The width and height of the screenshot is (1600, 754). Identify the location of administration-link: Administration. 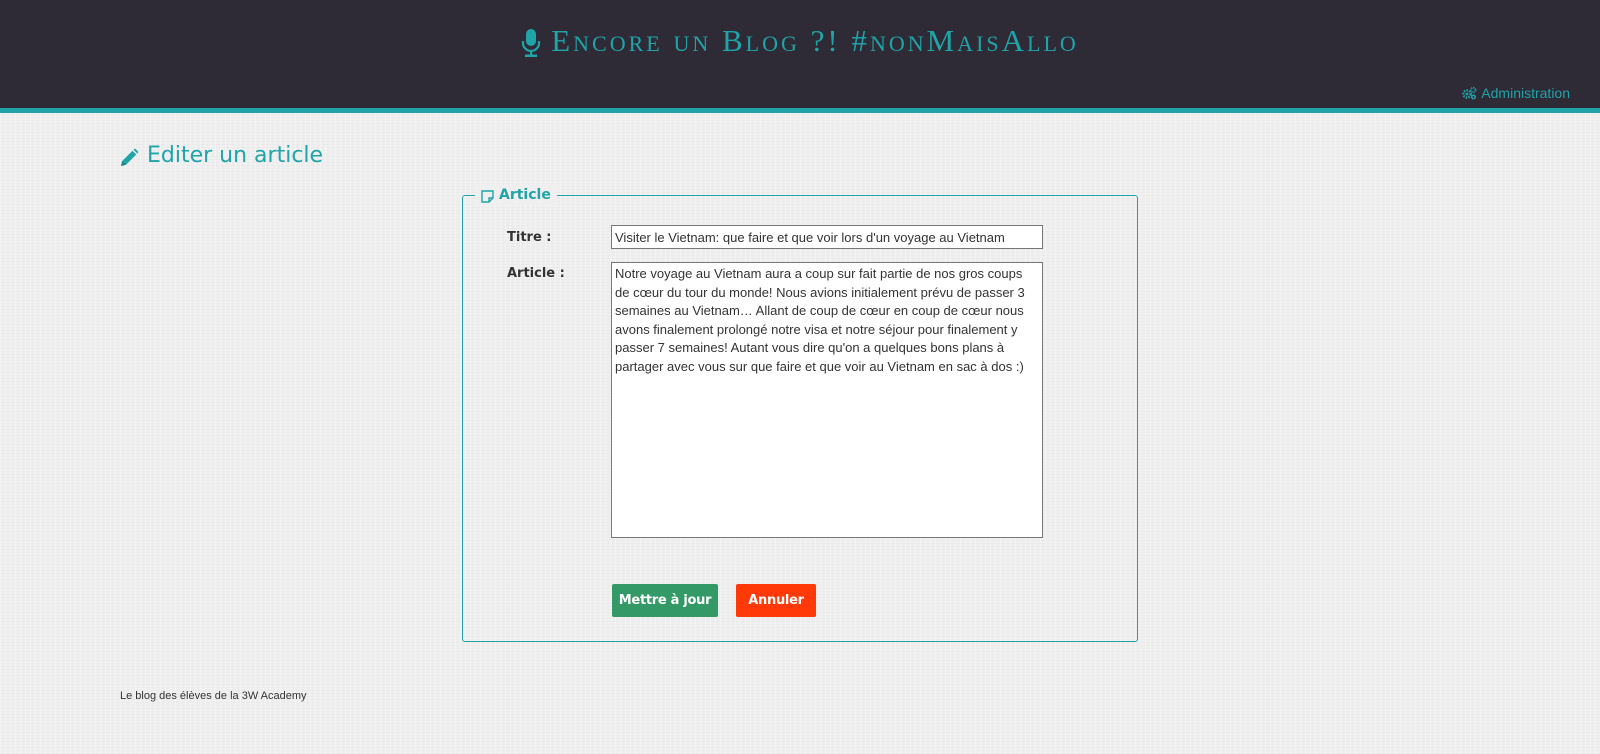
(1515, 93).